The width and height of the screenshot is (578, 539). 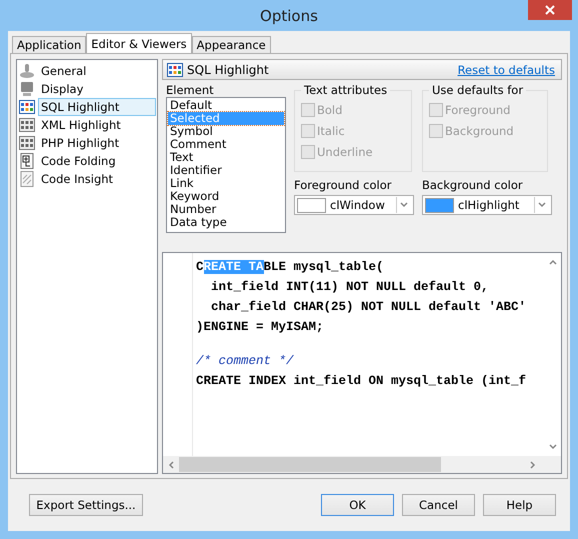 What do you see at coordinates (350, 287) in the screenshot?
I see `code-line: int_field INT(11) NOT NULL default 0,` at bounding box center [350, 287].